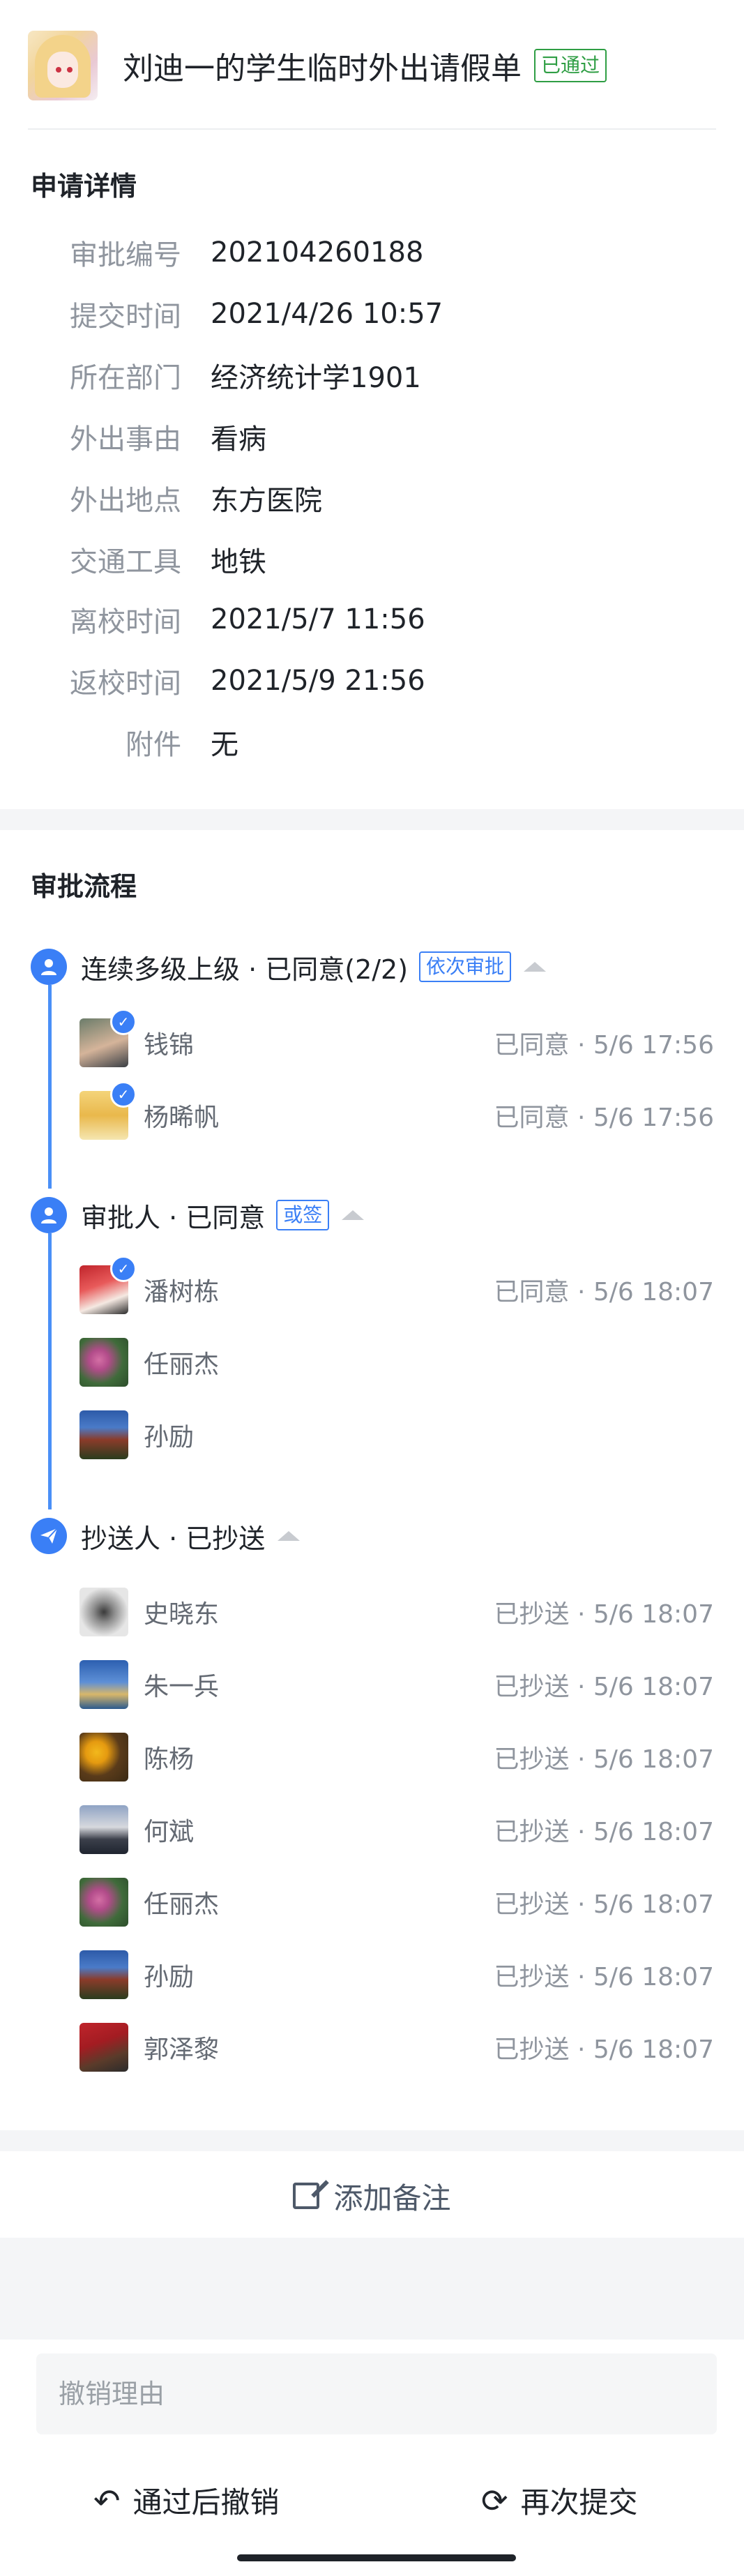 This screenshot has width=744, height=2576. I want to click on revoke-label: 通过后撤销, so click(206, 2502).